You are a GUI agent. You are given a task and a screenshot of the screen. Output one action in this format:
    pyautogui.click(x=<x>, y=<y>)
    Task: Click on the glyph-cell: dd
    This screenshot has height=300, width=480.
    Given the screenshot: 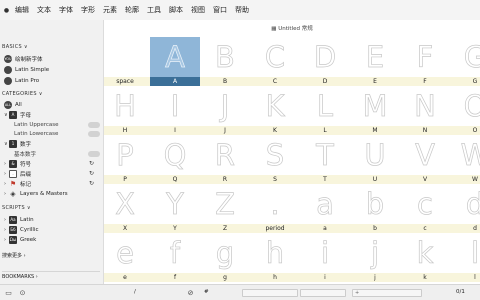 What is the action you would take?
    pyautogui.click(x=465, y=208)
    